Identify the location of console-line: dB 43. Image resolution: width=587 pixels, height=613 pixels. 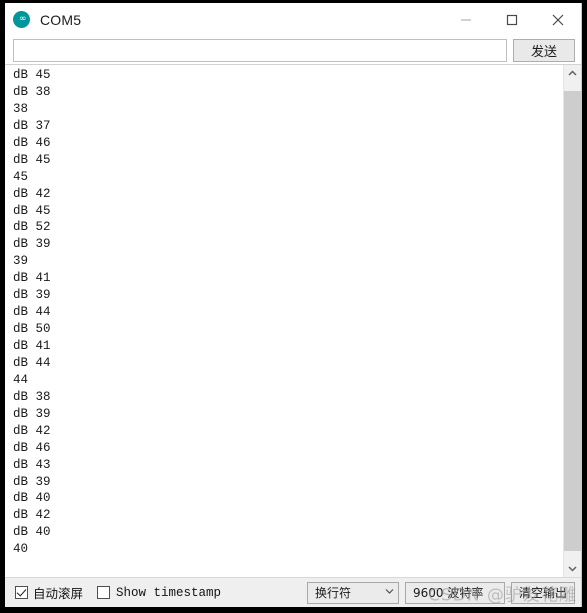
(32, 464).